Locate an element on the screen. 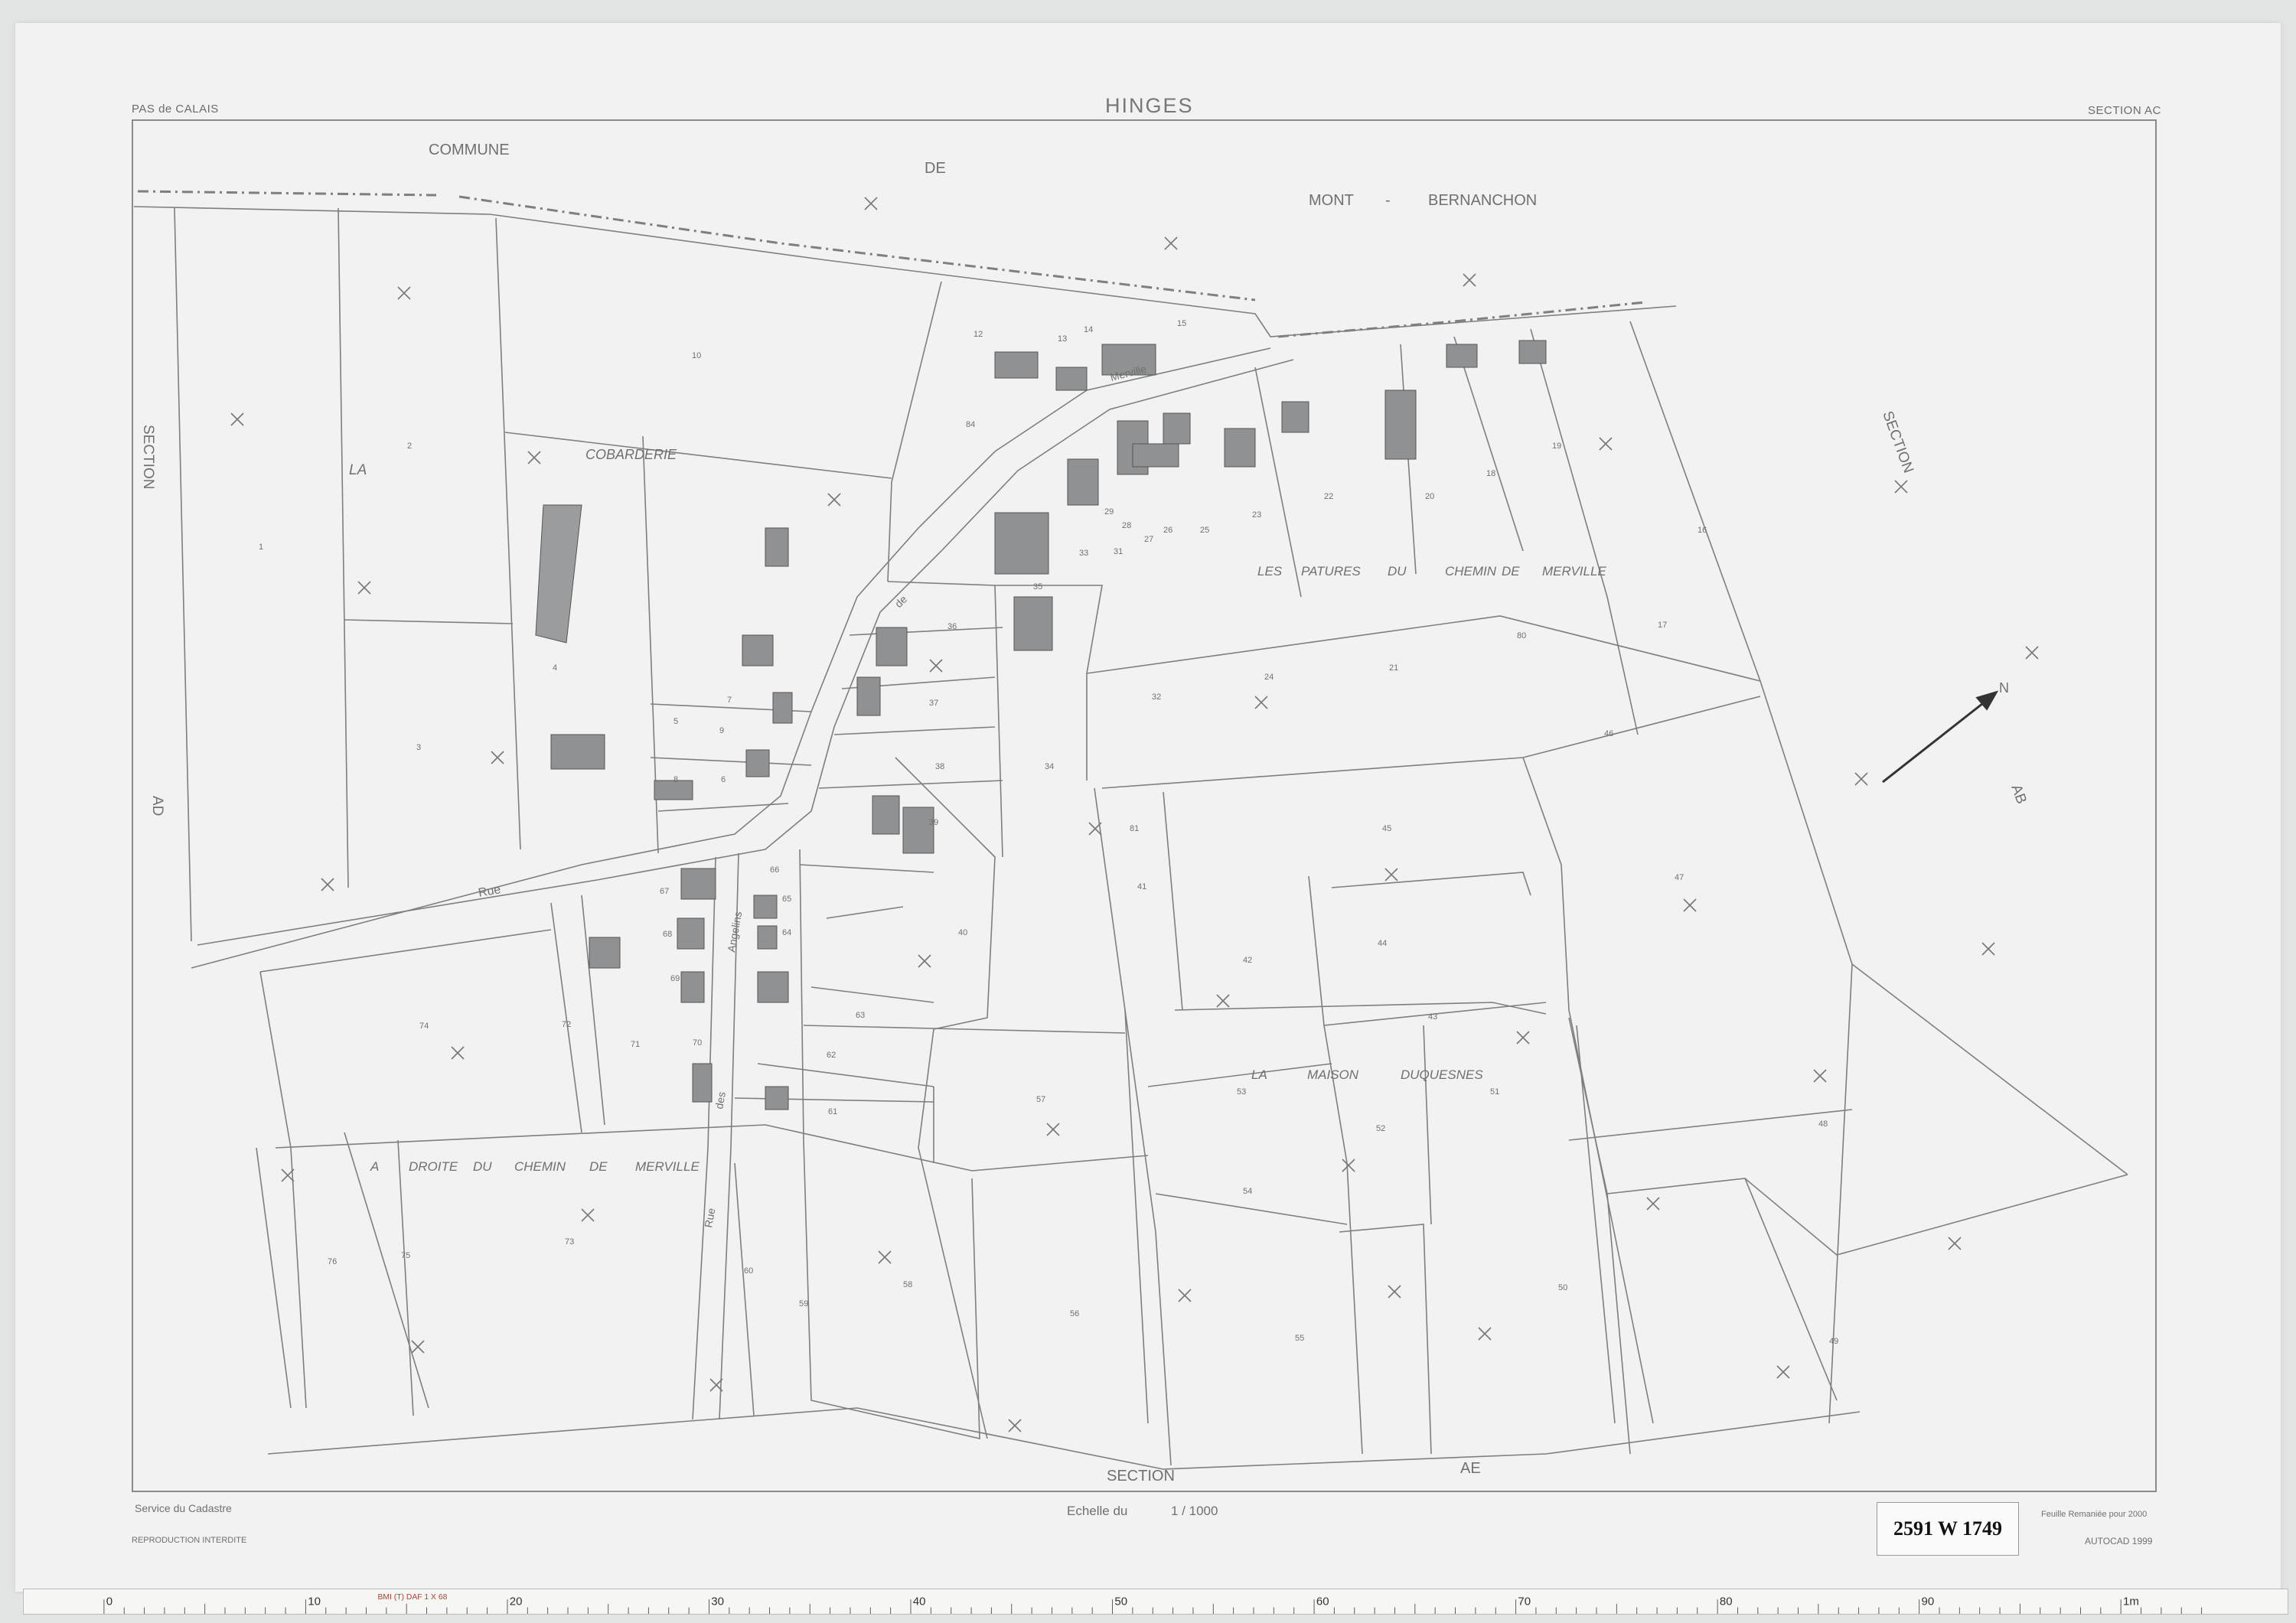  parcel-number-43: 43 is located at coordinates (1432, 1017).